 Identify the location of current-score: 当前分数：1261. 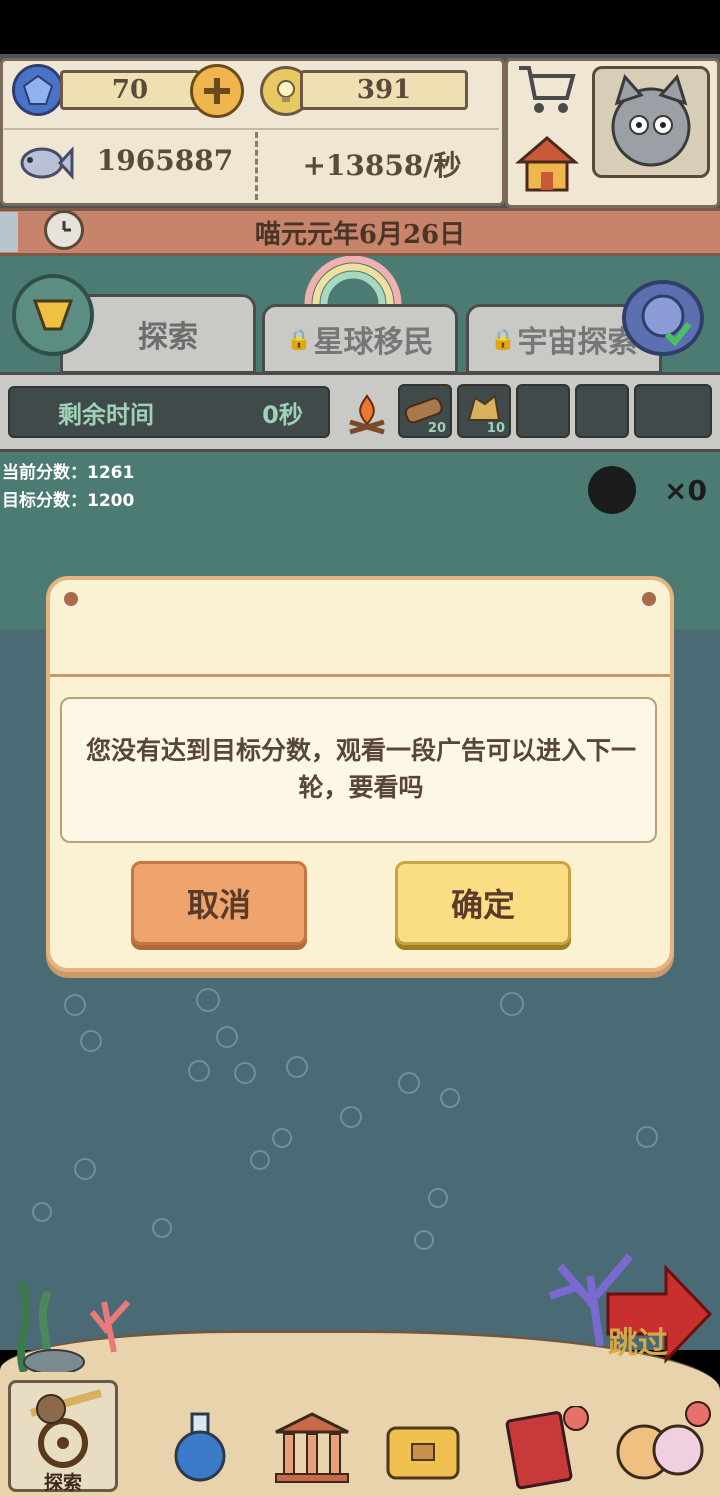
(68, 473).